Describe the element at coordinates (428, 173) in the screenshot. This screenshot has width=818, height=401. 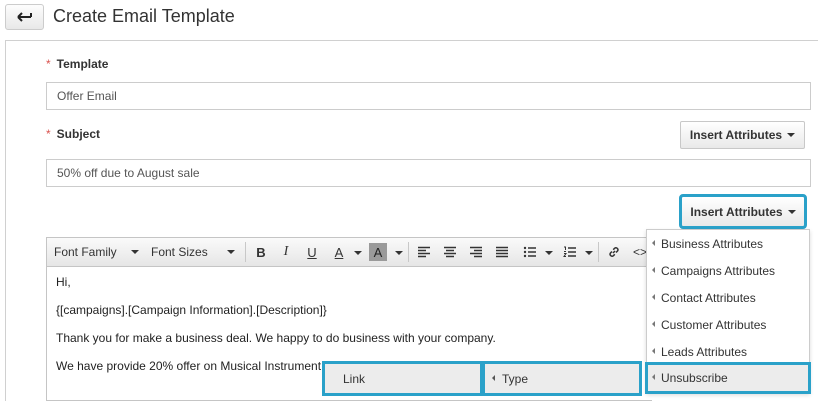
I see `subject-input: 50% off due to August sale` at that location.